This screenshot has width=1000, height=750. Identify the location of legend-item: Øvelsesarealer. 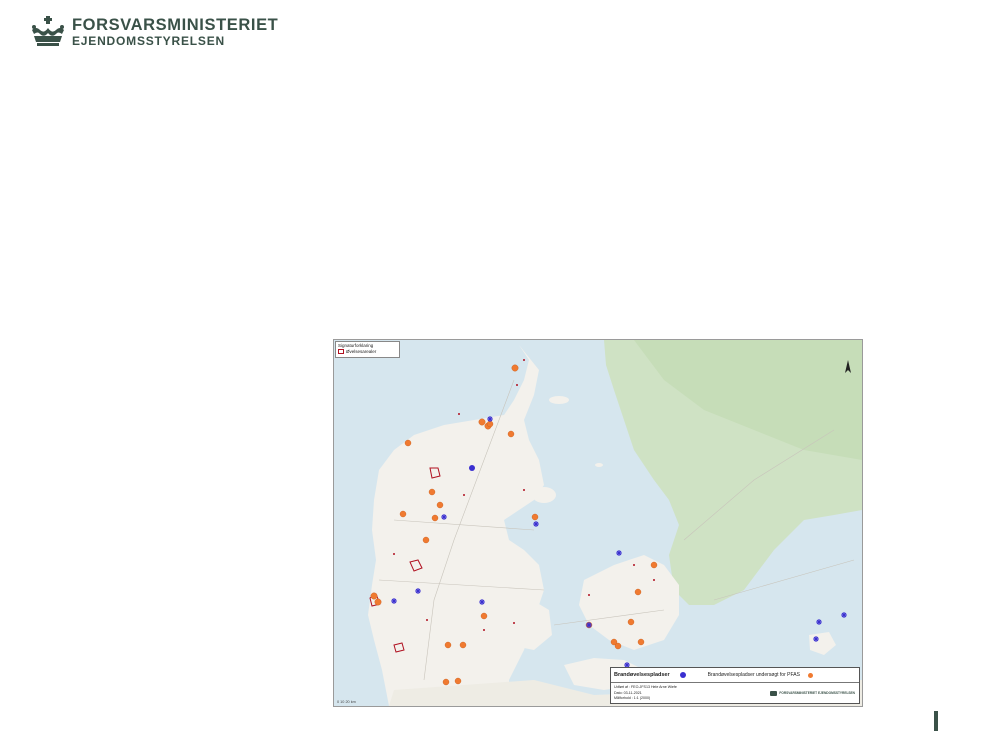
(367, 351).